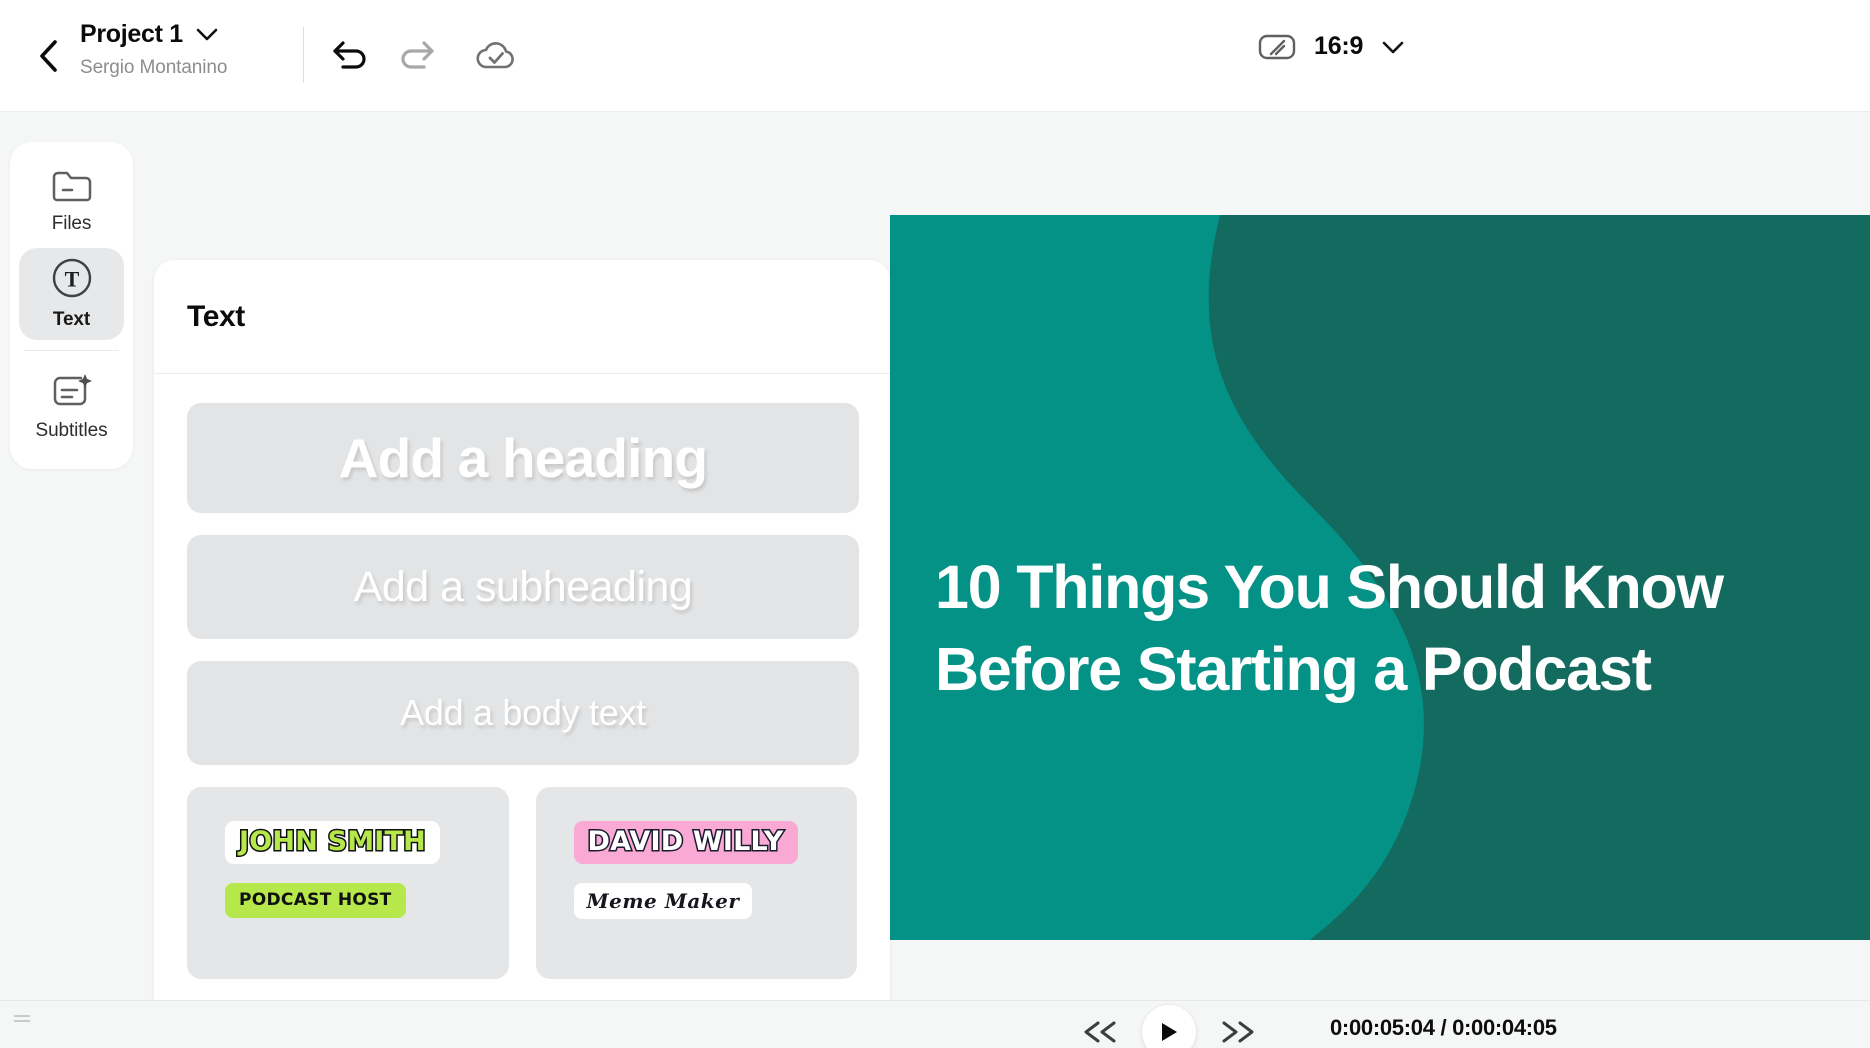 The width and height of the screenshot is (1870, 1048). Describe the element at coordinates (315, 900) in the screenshot. I see `preset-role-tag: PODCAST HOST` at that location.